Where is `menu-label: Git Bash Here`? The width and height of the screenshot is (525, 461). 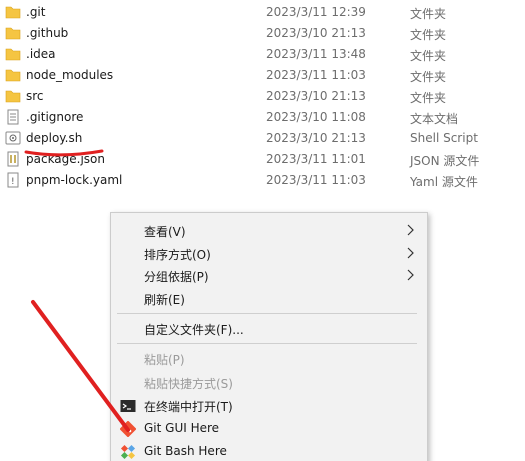
menu-label: Git Bash Here is located at coordinates (185, 451).